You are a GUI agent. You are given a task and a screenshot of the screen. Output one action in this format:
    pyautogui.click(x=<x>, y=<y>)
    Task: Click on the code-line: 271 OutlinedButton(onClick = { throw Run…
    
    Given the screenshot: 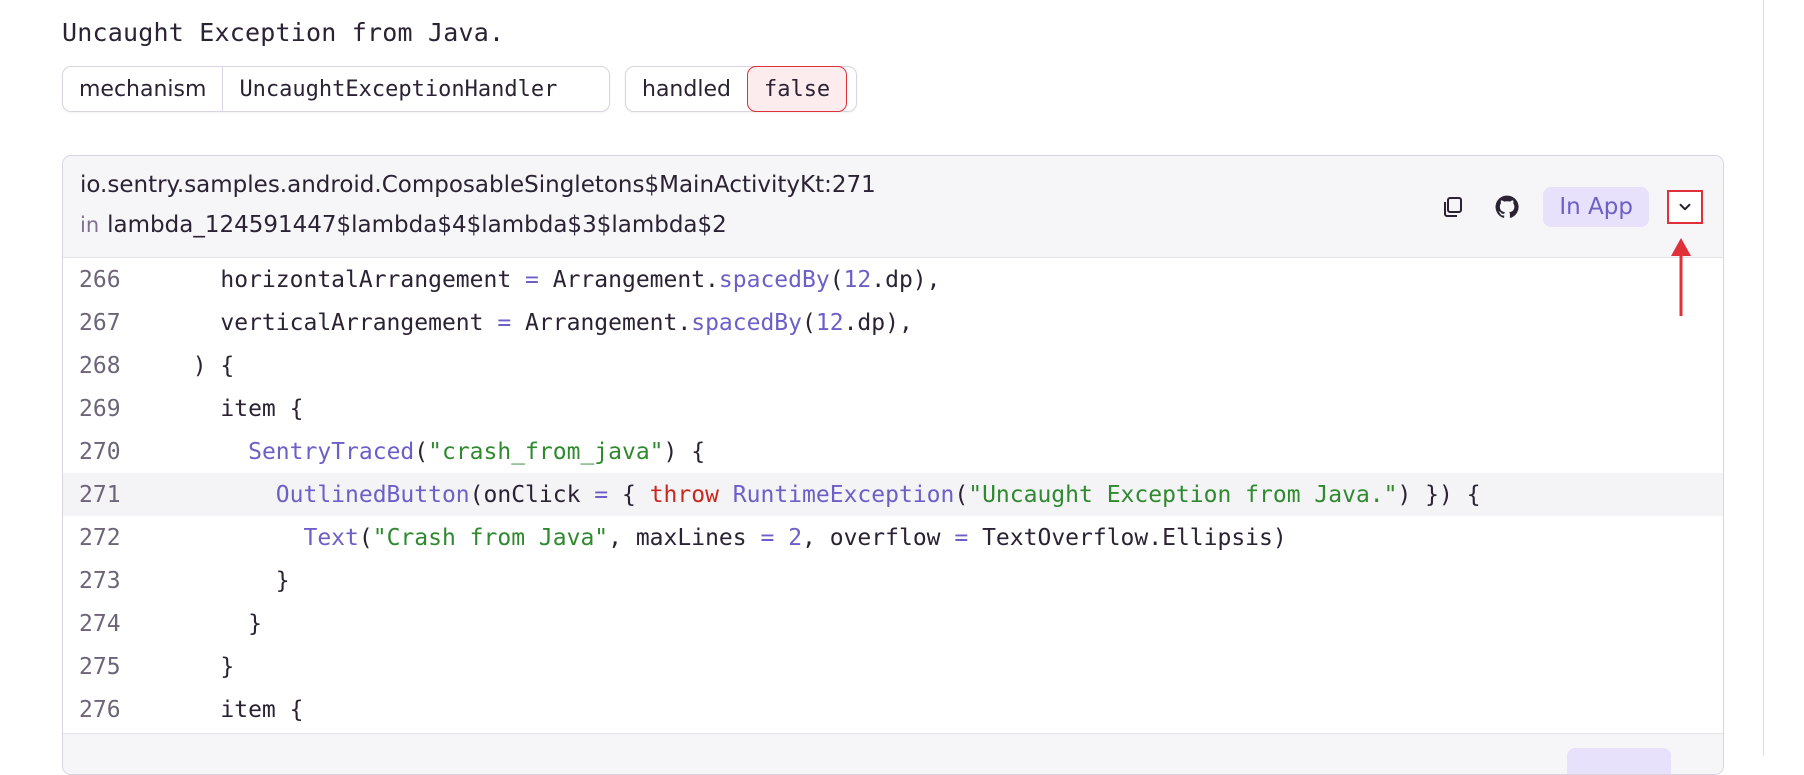 What is the action you would take?
    pyautogui.click(x=893, y=494)
    